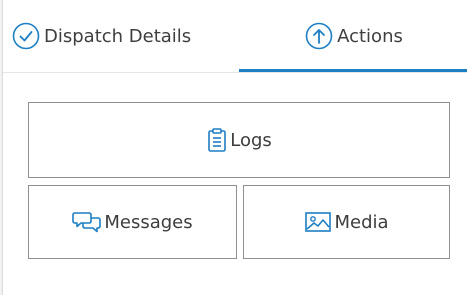 The height and width of the screenshot is (295, 467). I want to click on media-button: Media, so click(346, 222).